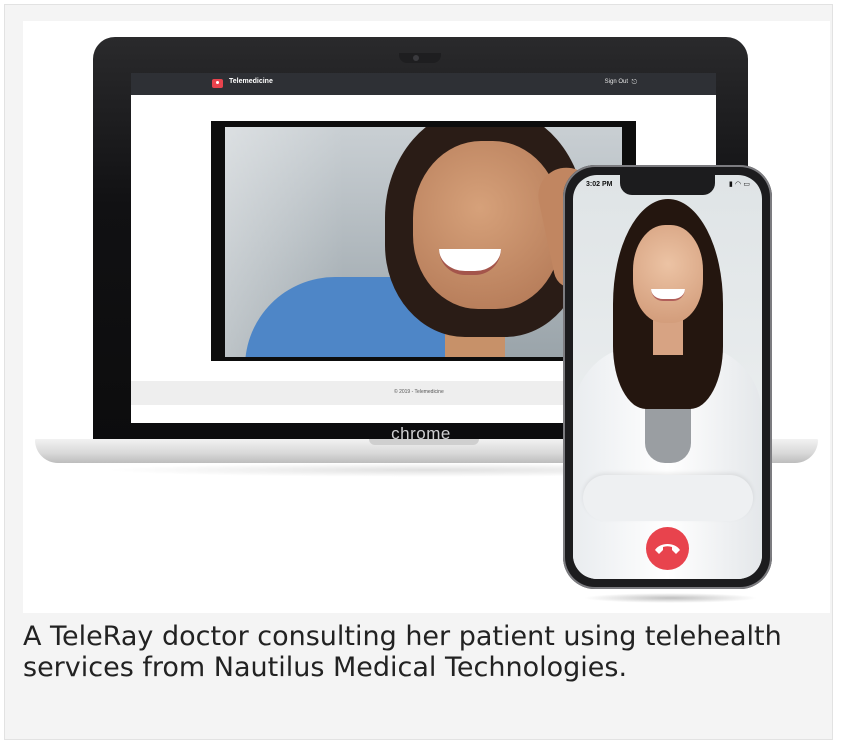 The height and width of the screenshot is (744, 841). What do you see at coordinates (419, 392) in the screenshot?
I see `footer-copyright: © 2019 - Telemedicine` at bounding box center [419, 392].